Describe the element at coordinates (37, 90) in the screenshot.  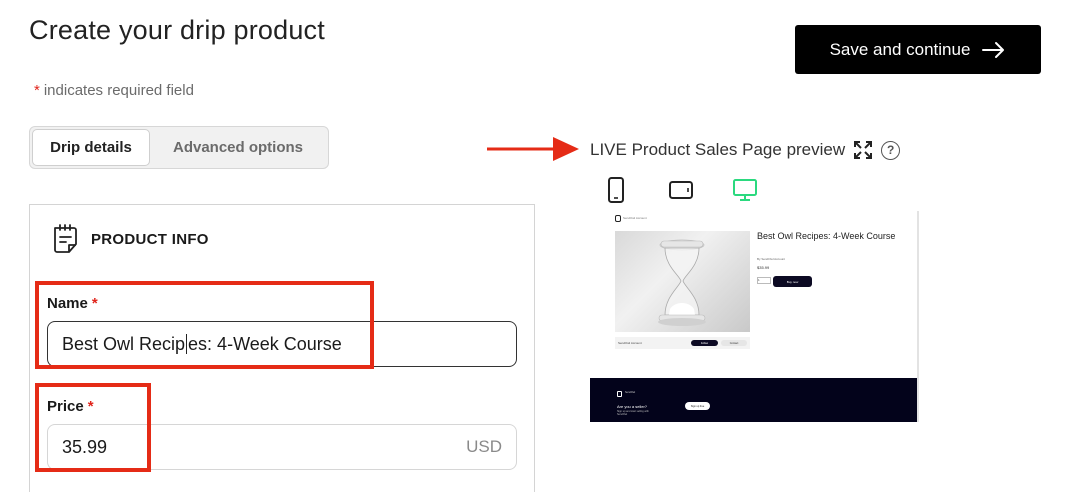
I see `required-star: *` at that location.